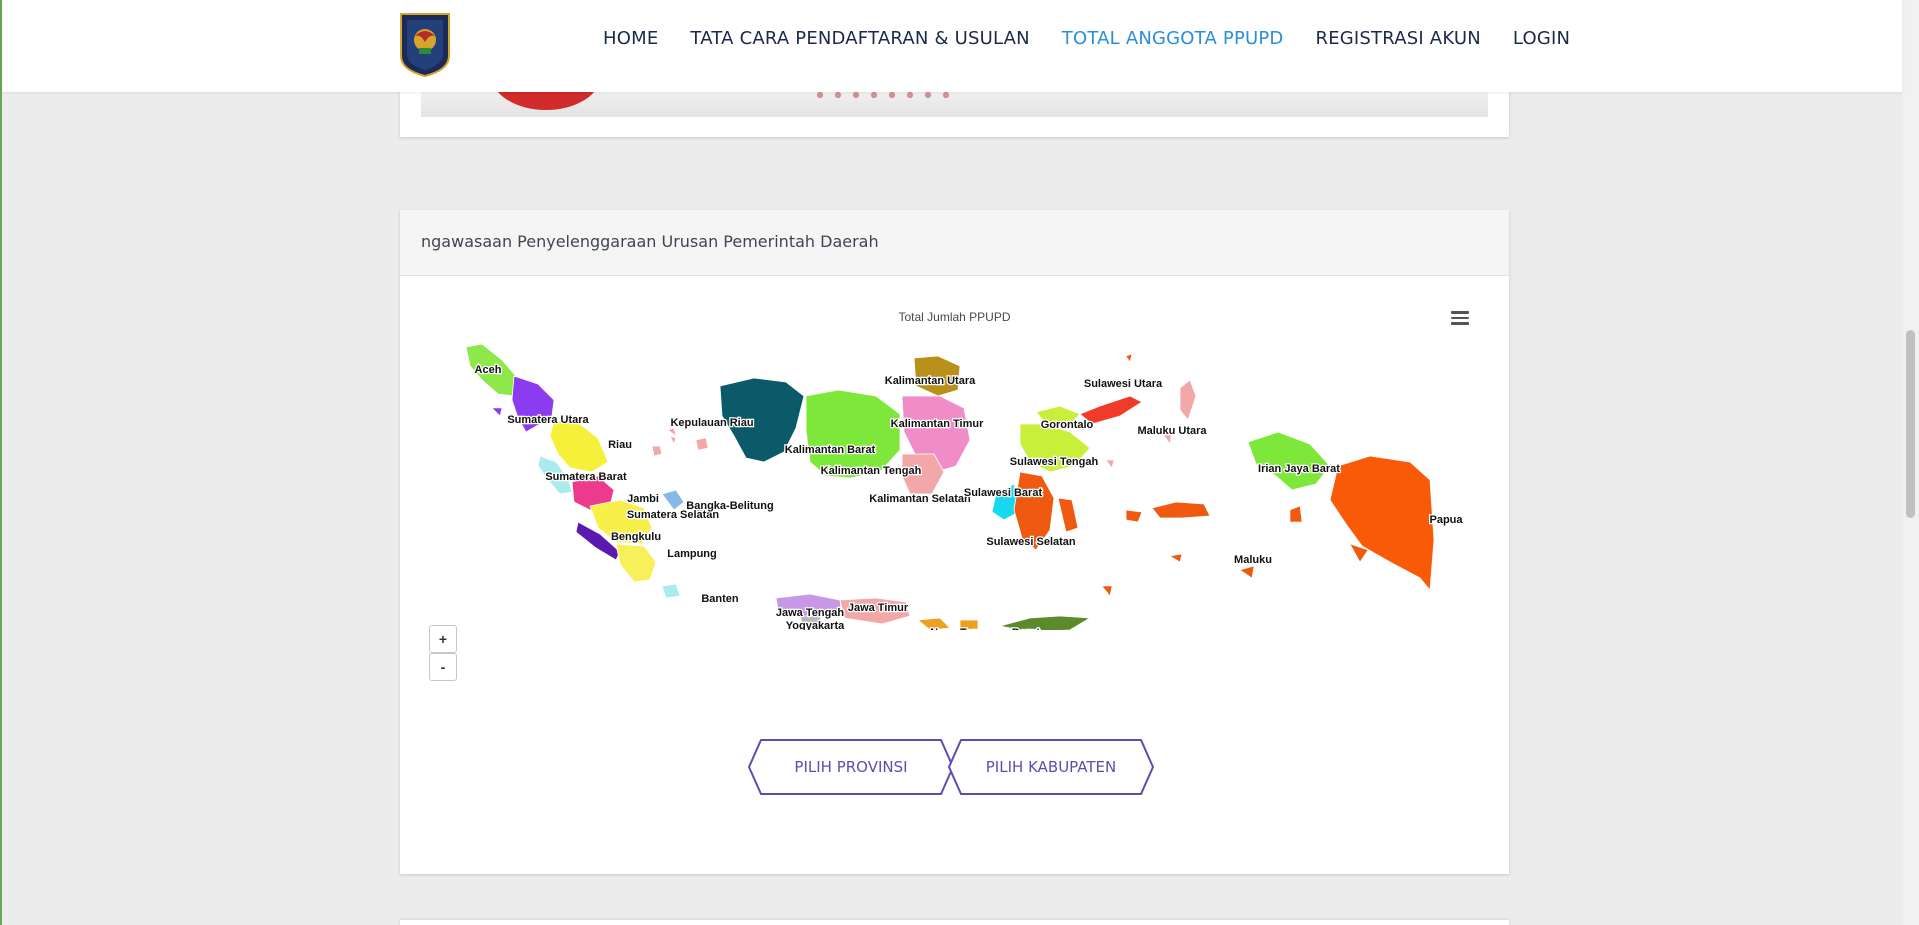 The image size is (1919, 925). Describe the element at coordinates (815, 625) in the screenshot. I see `province-label: Yogyakarta` at that location.